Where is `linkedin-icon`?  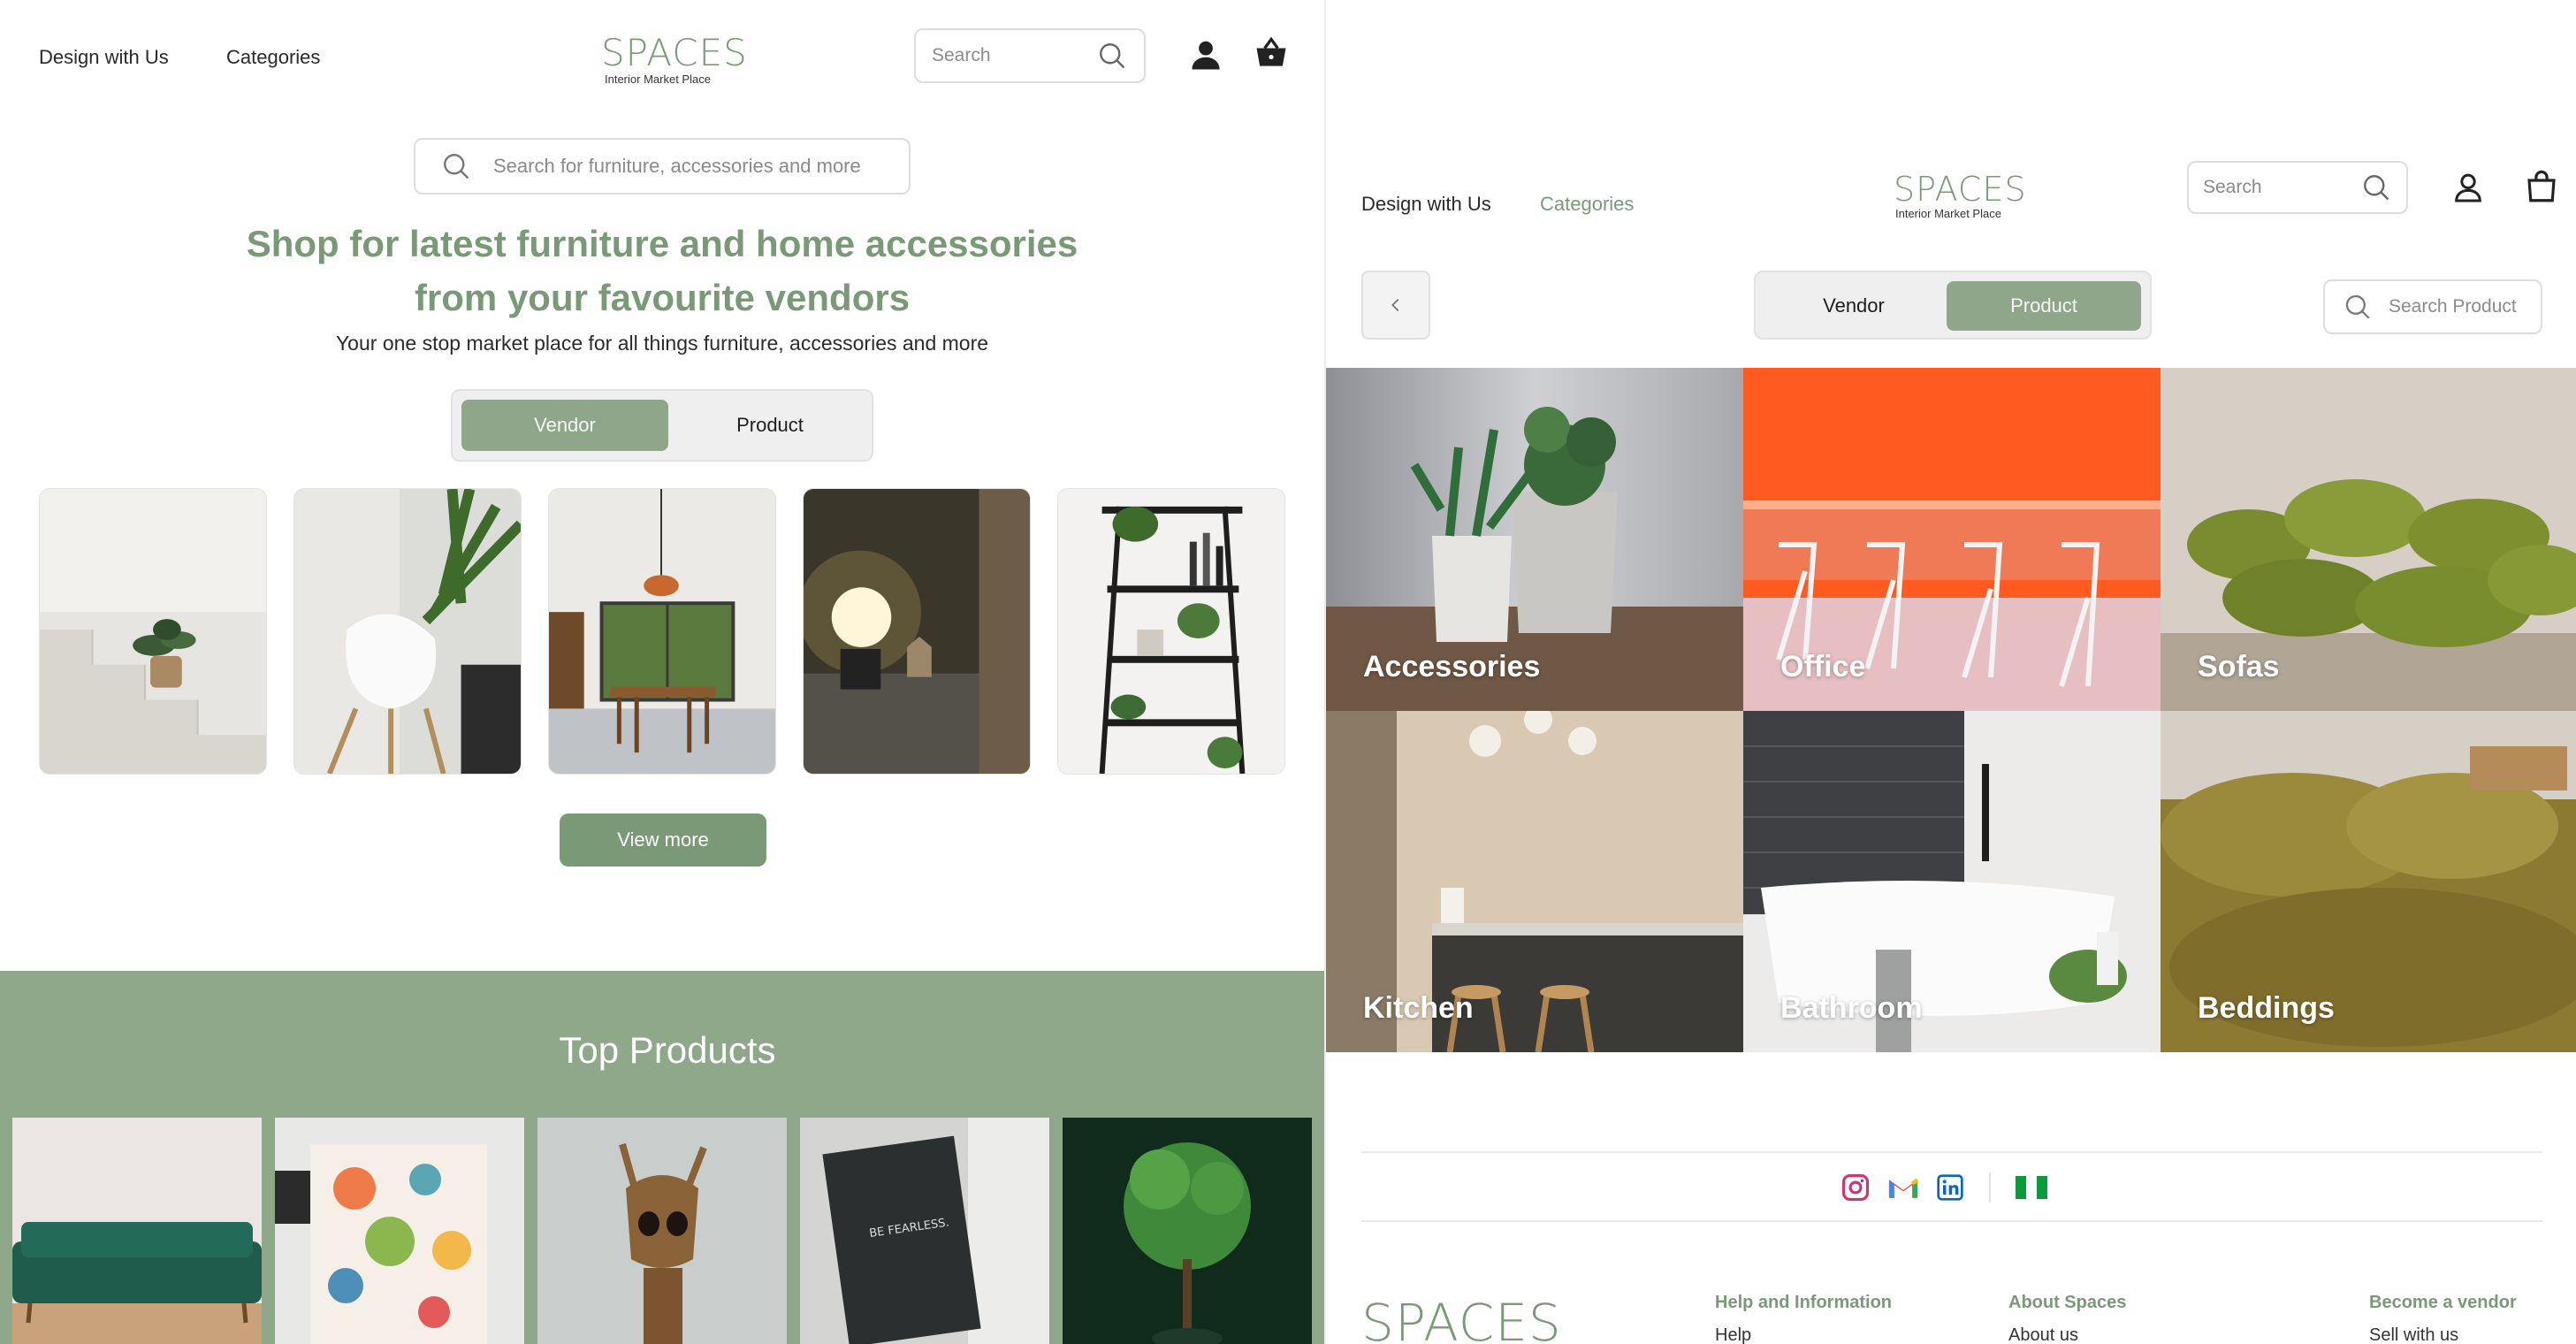
linkedin-icon is located at coordinates (1950, 1187).